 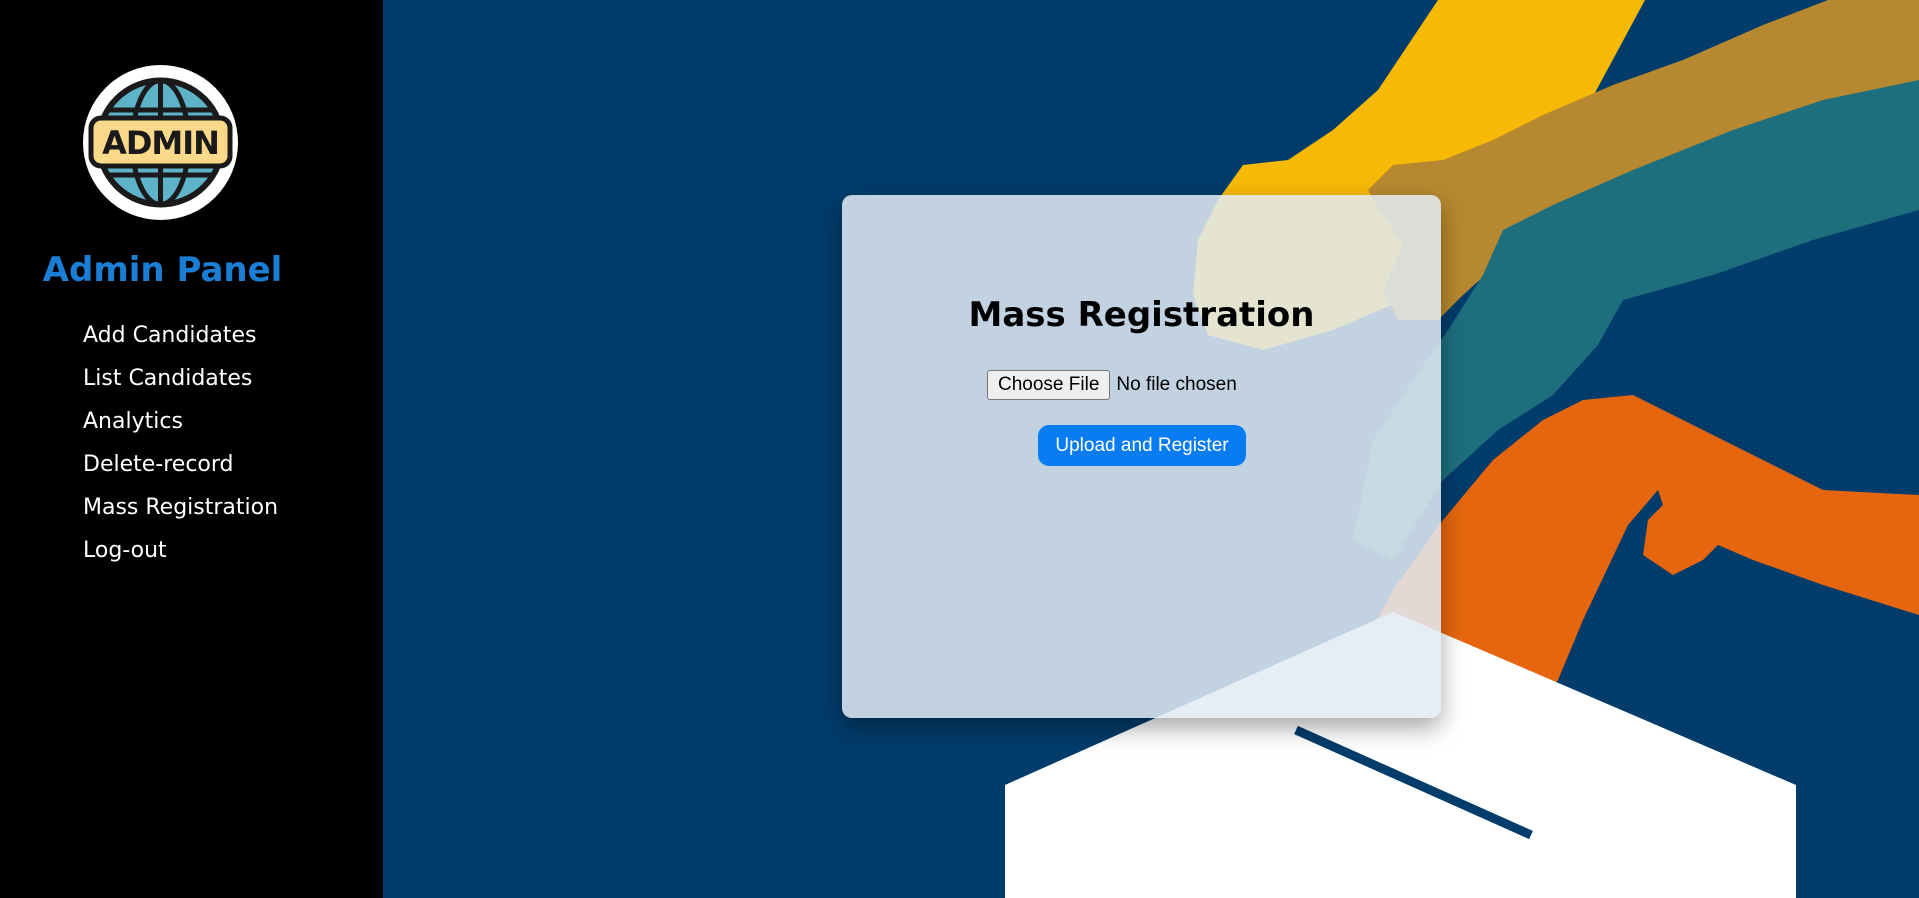 What do you see at coordinates (1112, 385) in the screenshot?
I see `file-input: Choose File No file chosen` at bounding box center [1112, 385].